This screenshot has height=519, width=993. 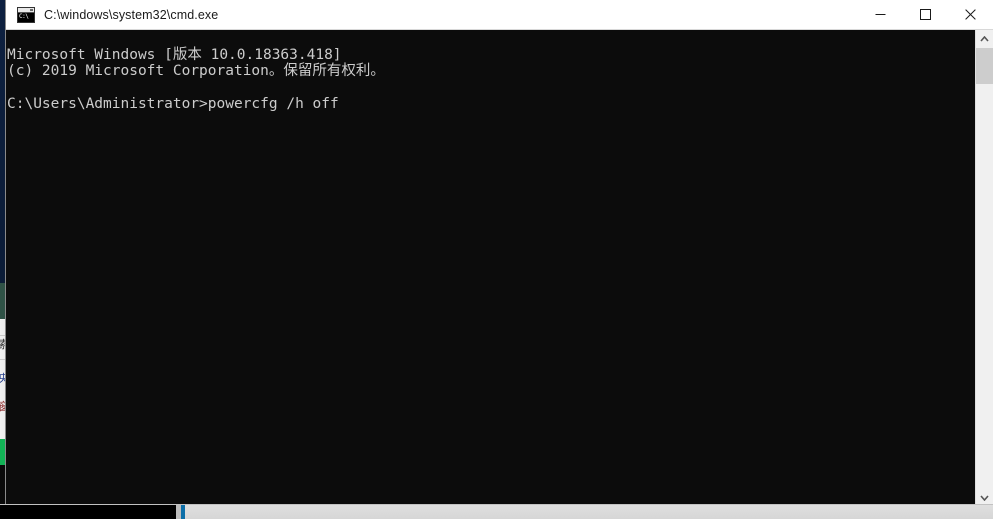 I want to click on taskbar-dark-segment, so click(x=88, y=512).